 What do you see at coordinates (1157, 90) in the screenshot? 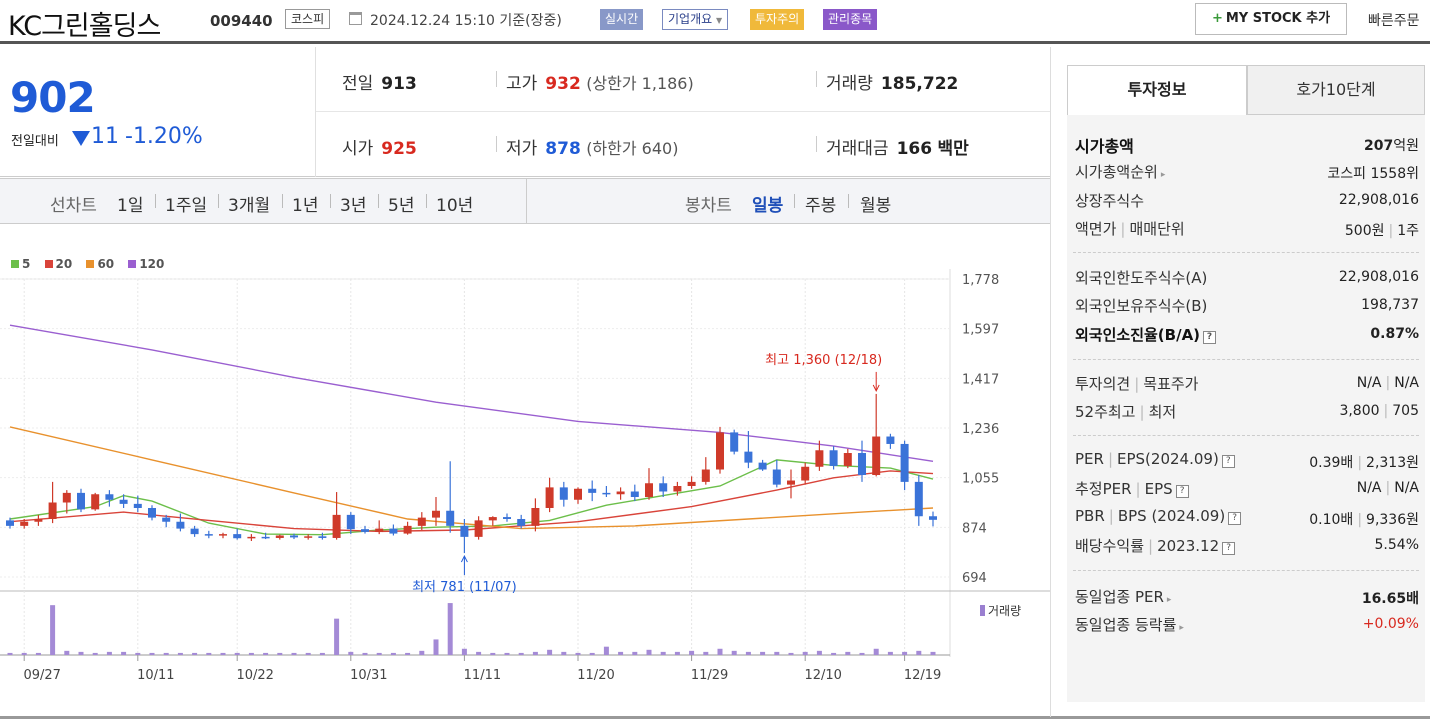
I see `tab-invest-info: 투자정보` at bounding box center [1157, 90].